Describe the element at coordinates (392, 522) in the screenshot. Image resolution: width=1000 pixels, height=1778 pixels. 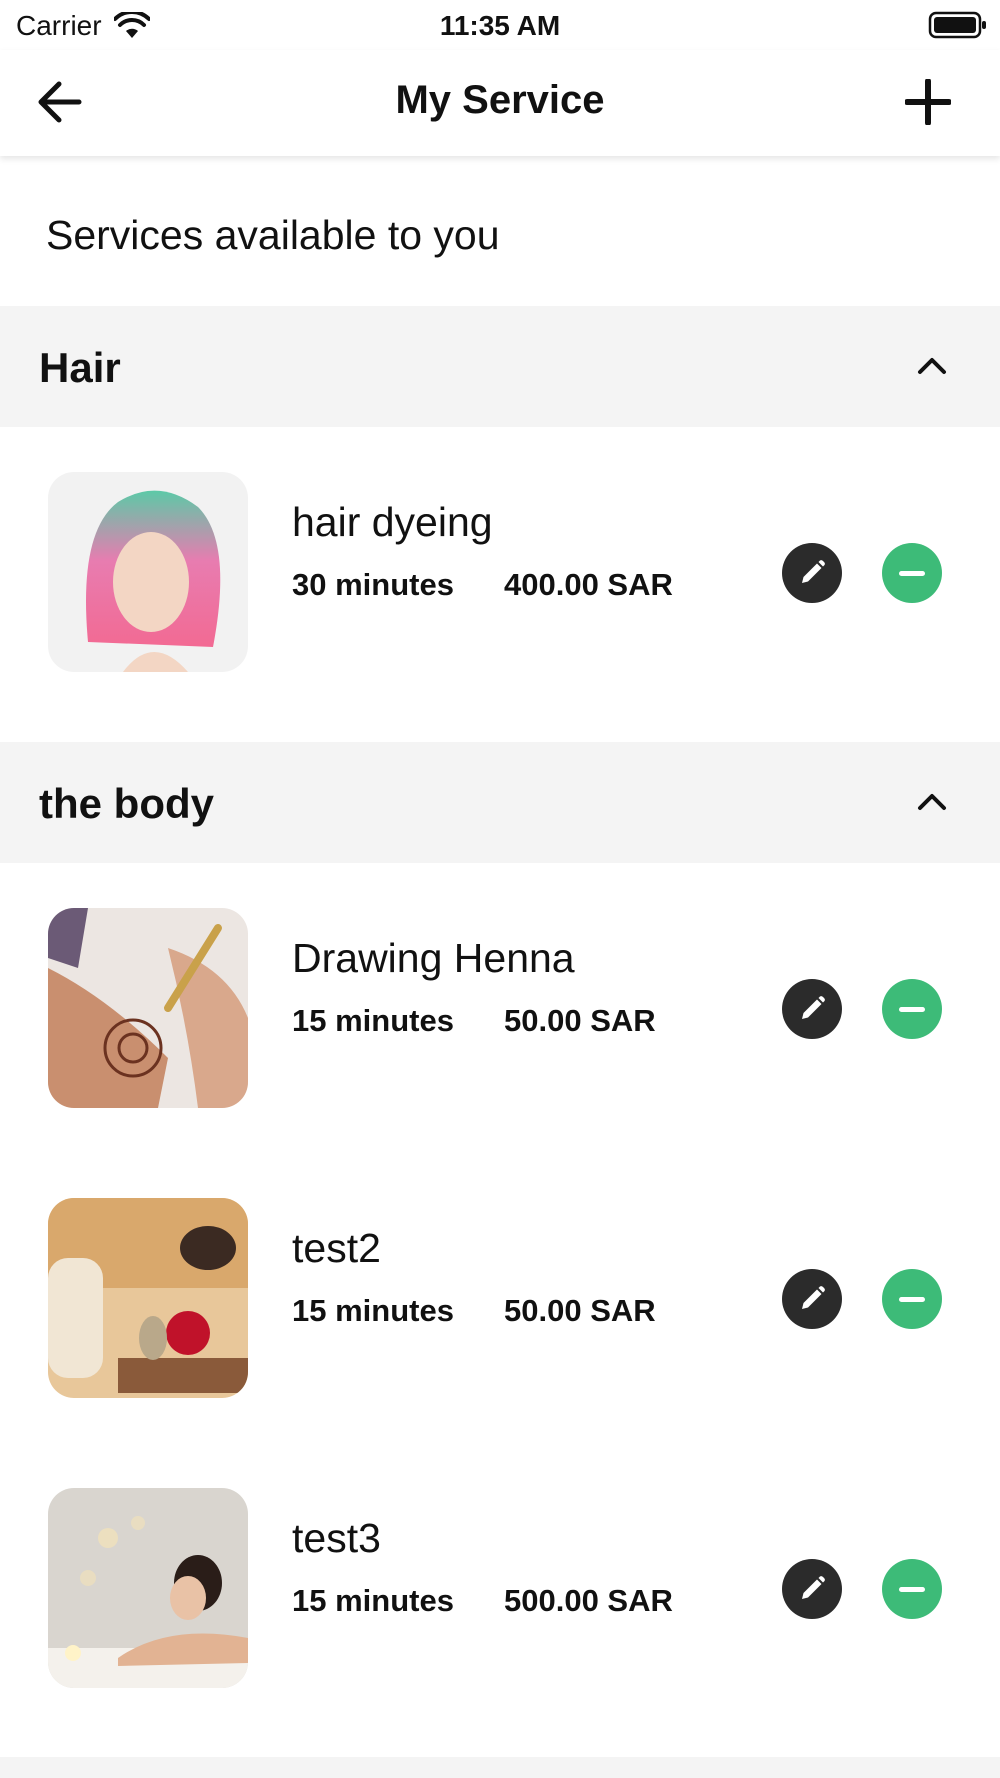
I see `service-name: hair dyeing` at that location.